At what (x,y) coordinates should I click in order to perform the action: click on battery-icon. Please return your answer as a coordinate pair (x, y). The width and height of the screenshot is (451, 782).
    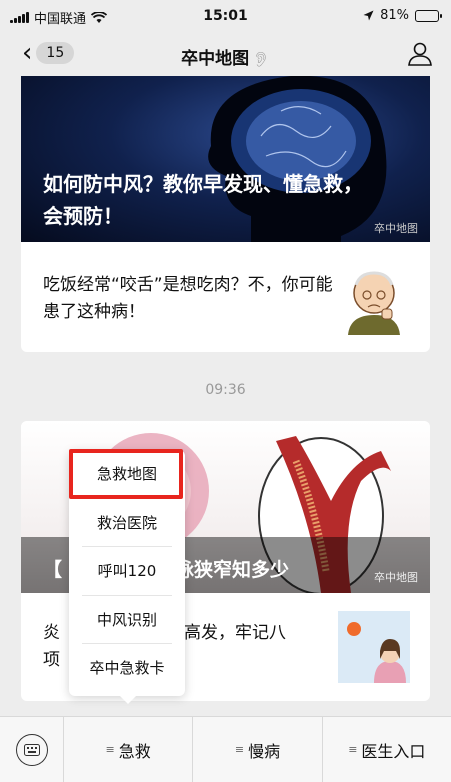
    Looking at the image, I should click on (428, 15).